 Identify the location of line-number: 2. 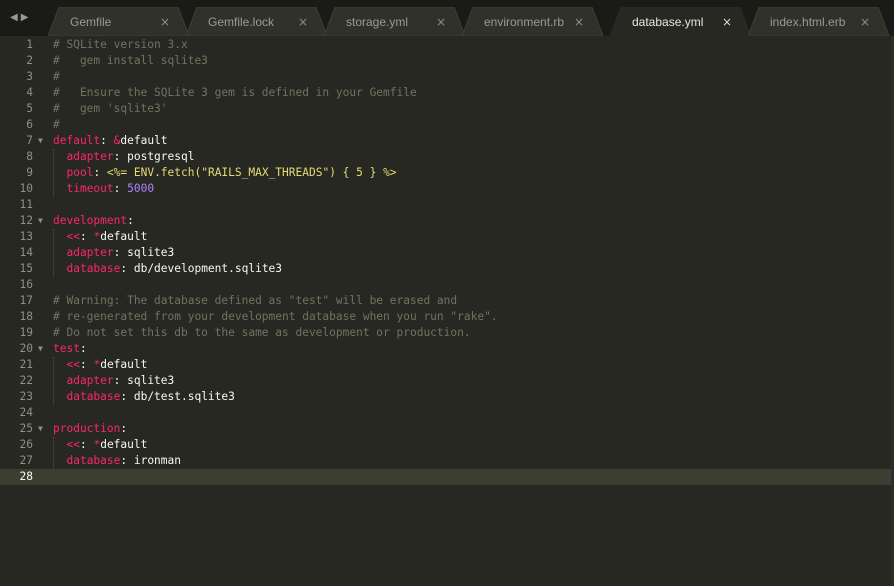
(29, 60).